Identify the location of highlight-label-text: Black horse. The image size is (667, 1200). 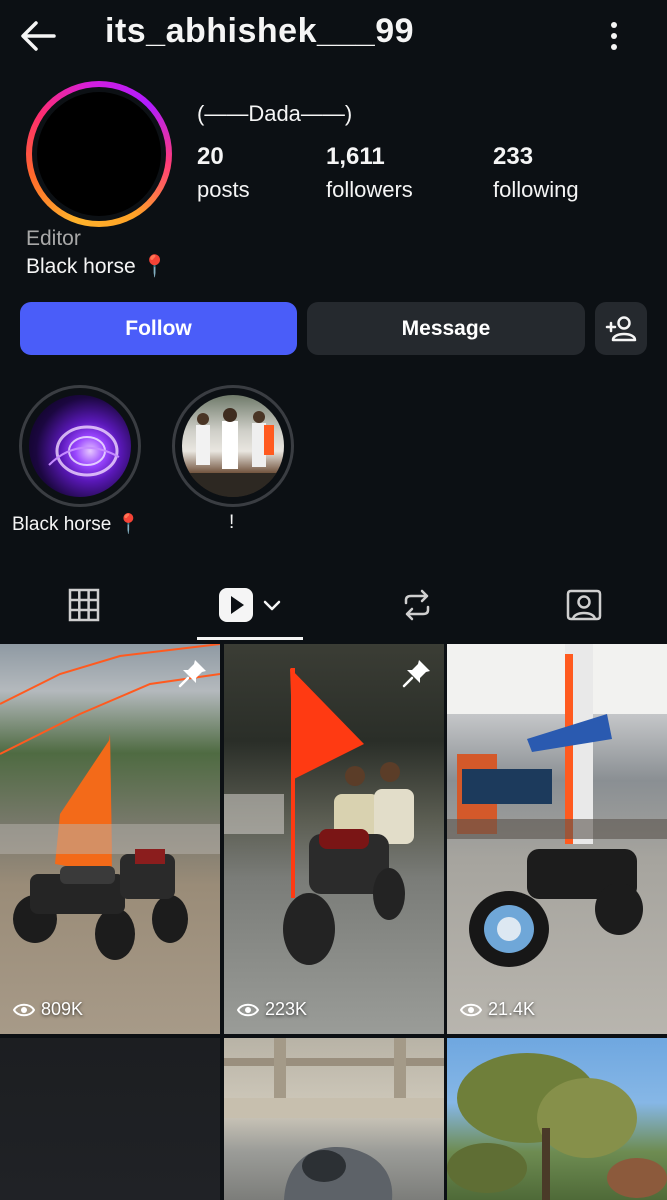
(62, 524).